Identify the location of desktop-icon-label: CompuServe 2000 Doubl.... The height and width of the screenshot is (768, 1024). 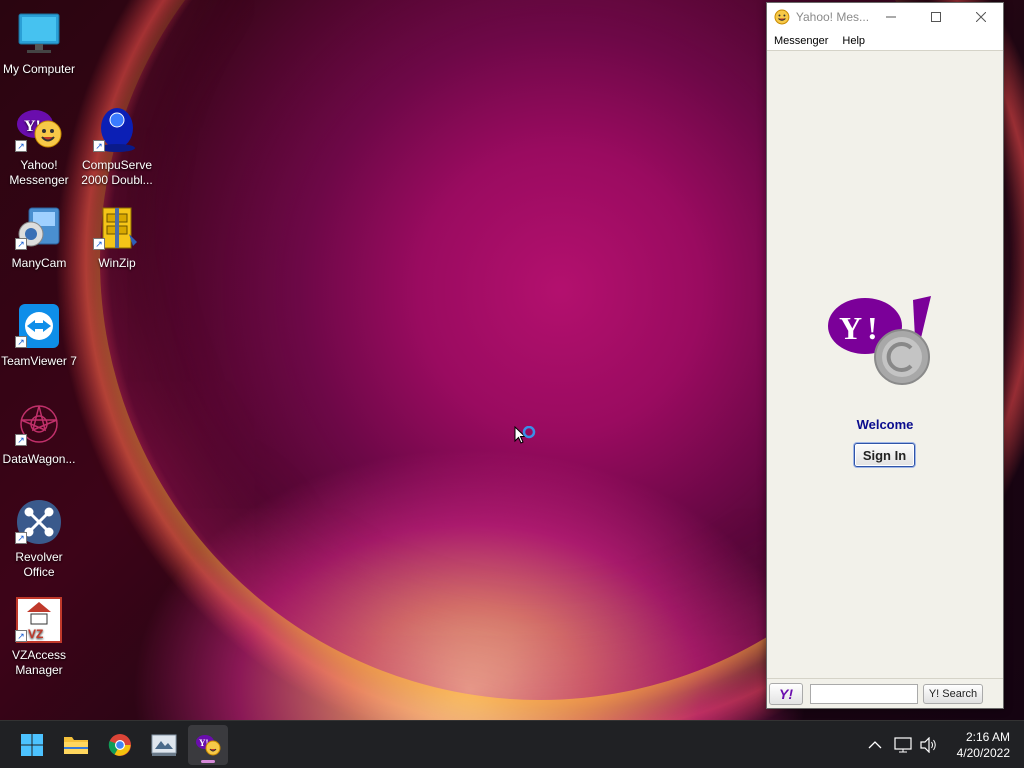
(117, 172).